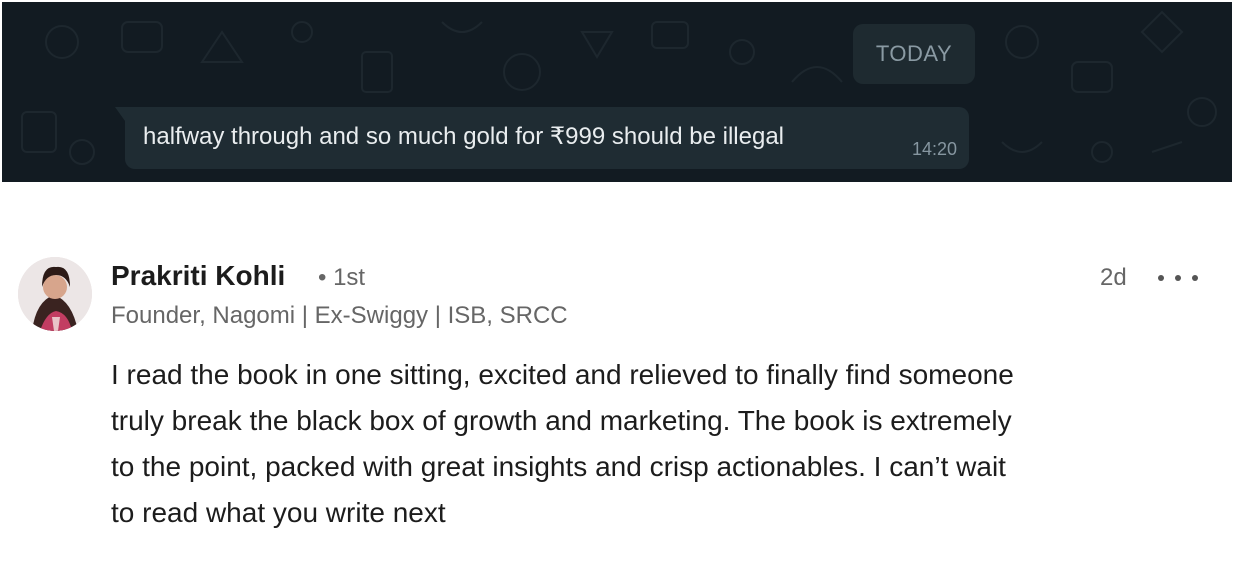  I want to click on author-name: Prakriti Kohli, so click(198, 276).